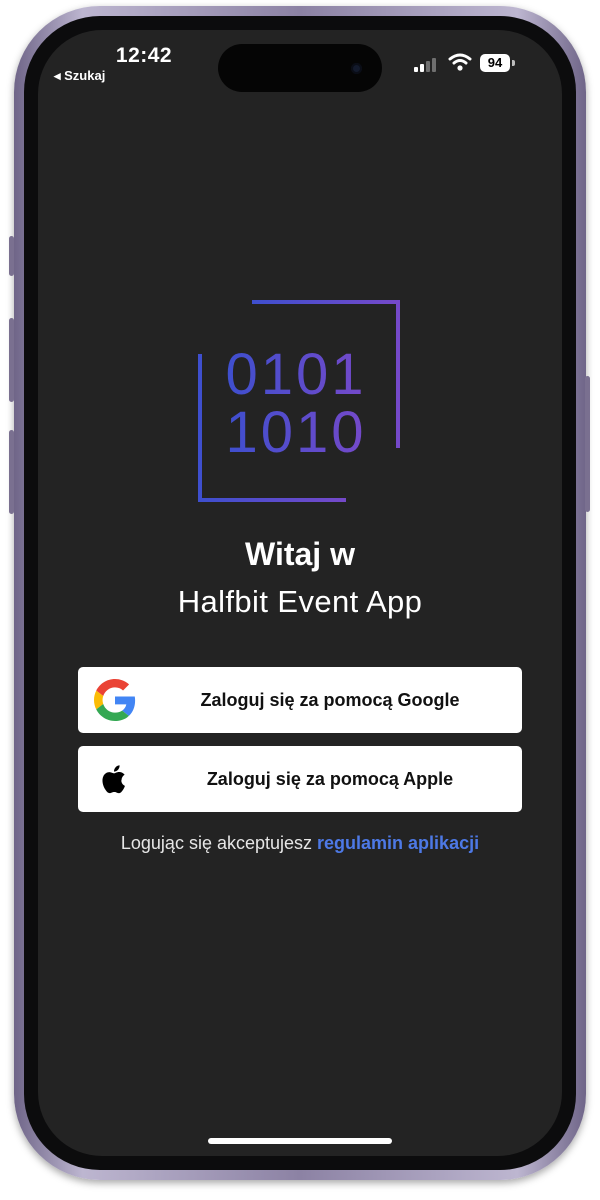  What do you see at coordinates (427, 64) in the screenshot?
I see `cellular-signal-icon` at bounding box center [427, 64].